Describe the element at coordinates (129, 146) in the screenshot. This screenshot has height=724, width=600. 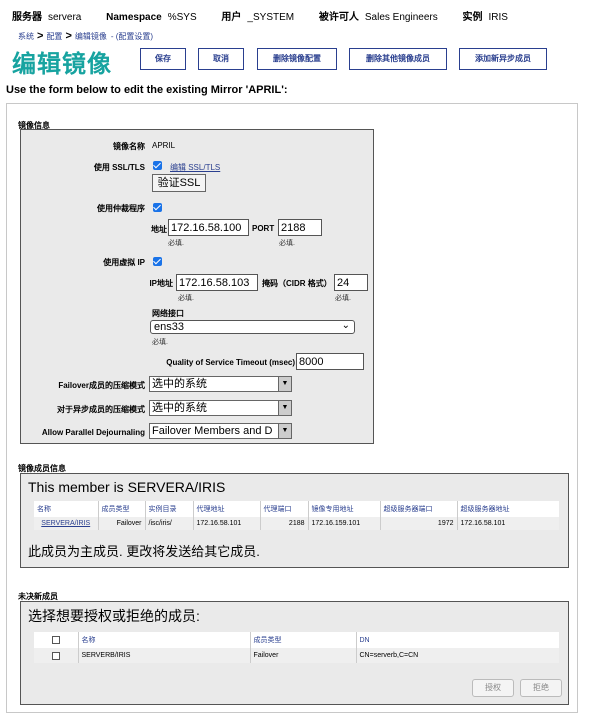
I see `mirror-name-label: 镜像名称` at that location.